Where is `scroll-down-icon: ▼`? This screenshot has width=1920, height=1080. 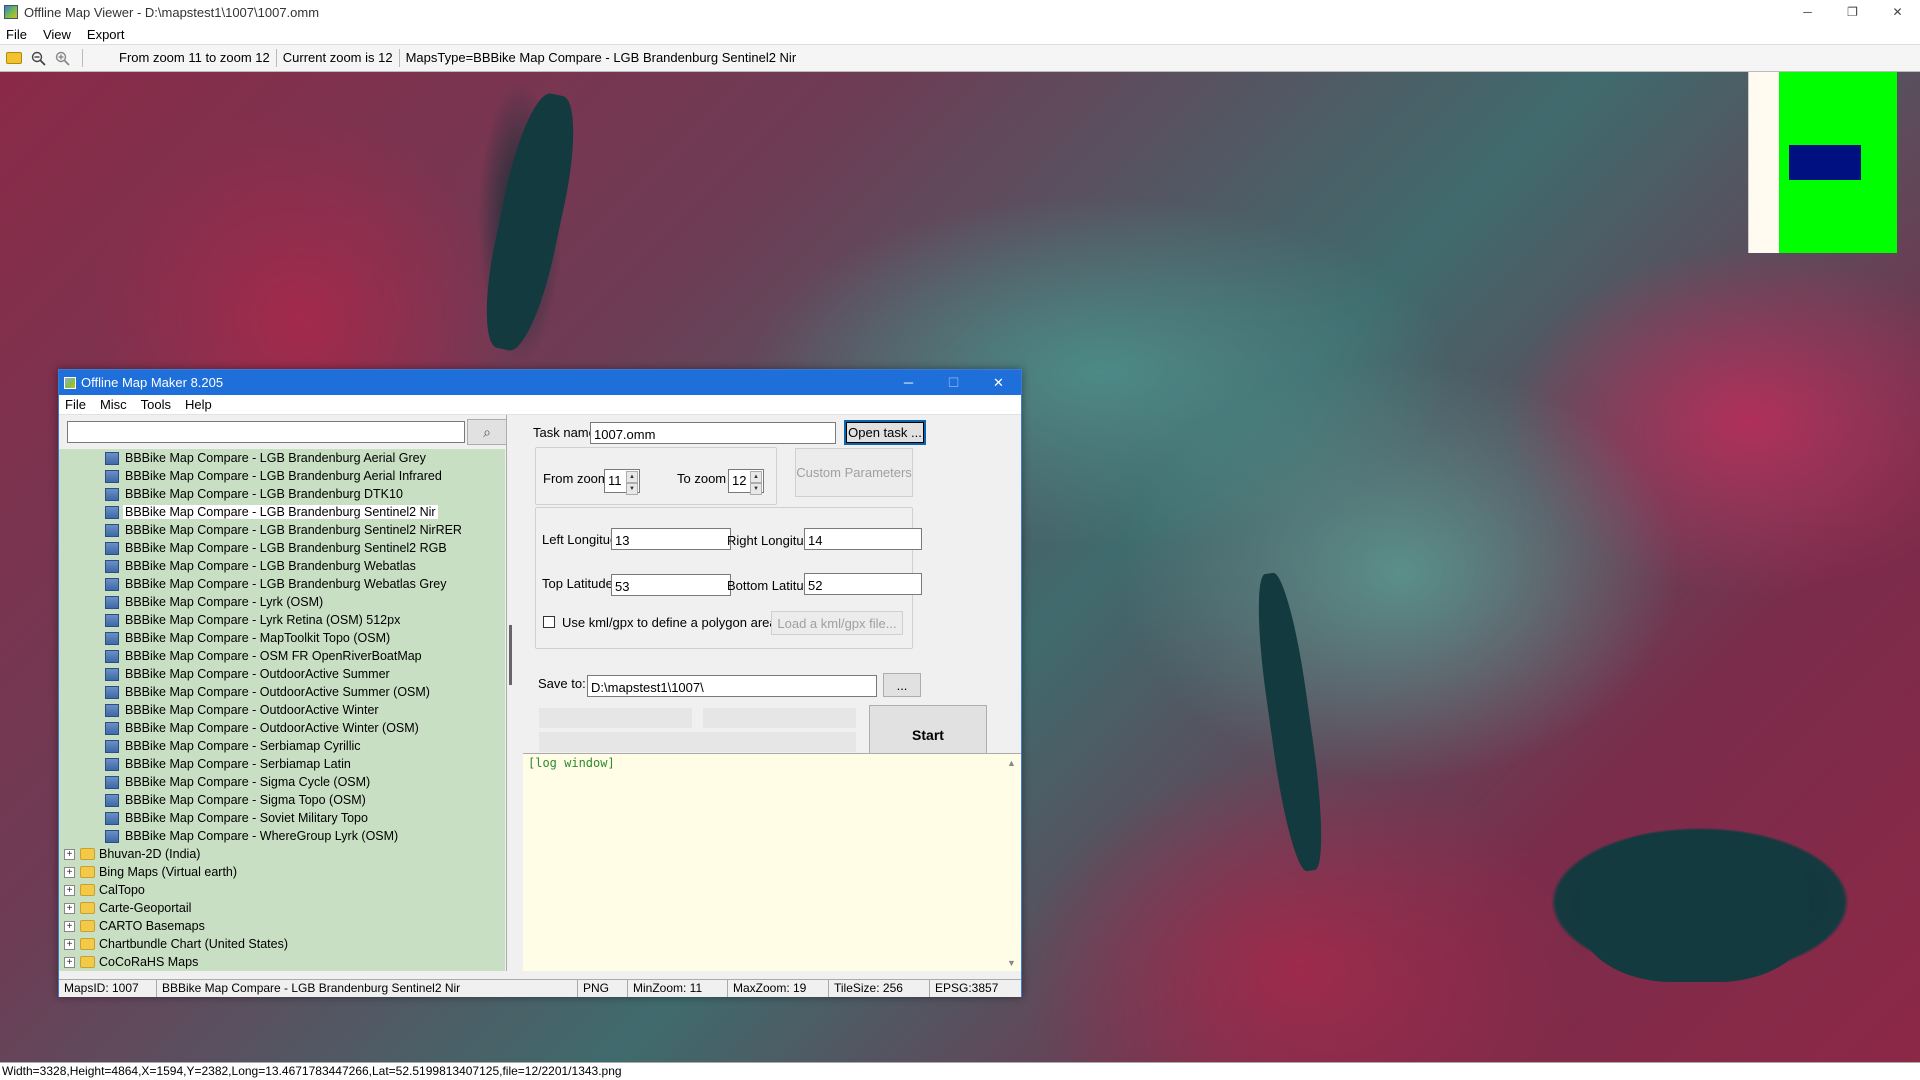
scroll-down-icon: ▼ is located at coordinates (1011, 963).